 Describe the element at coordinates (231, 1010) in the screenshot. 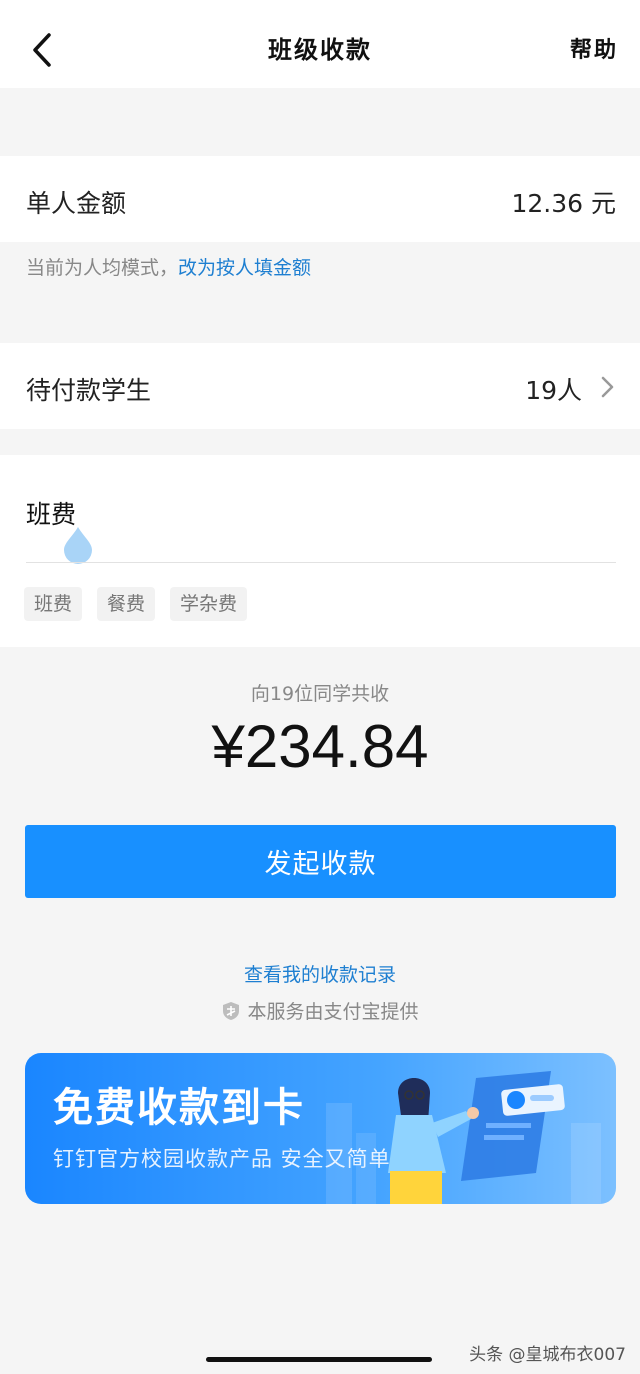

I see `shield-icon` at that location.